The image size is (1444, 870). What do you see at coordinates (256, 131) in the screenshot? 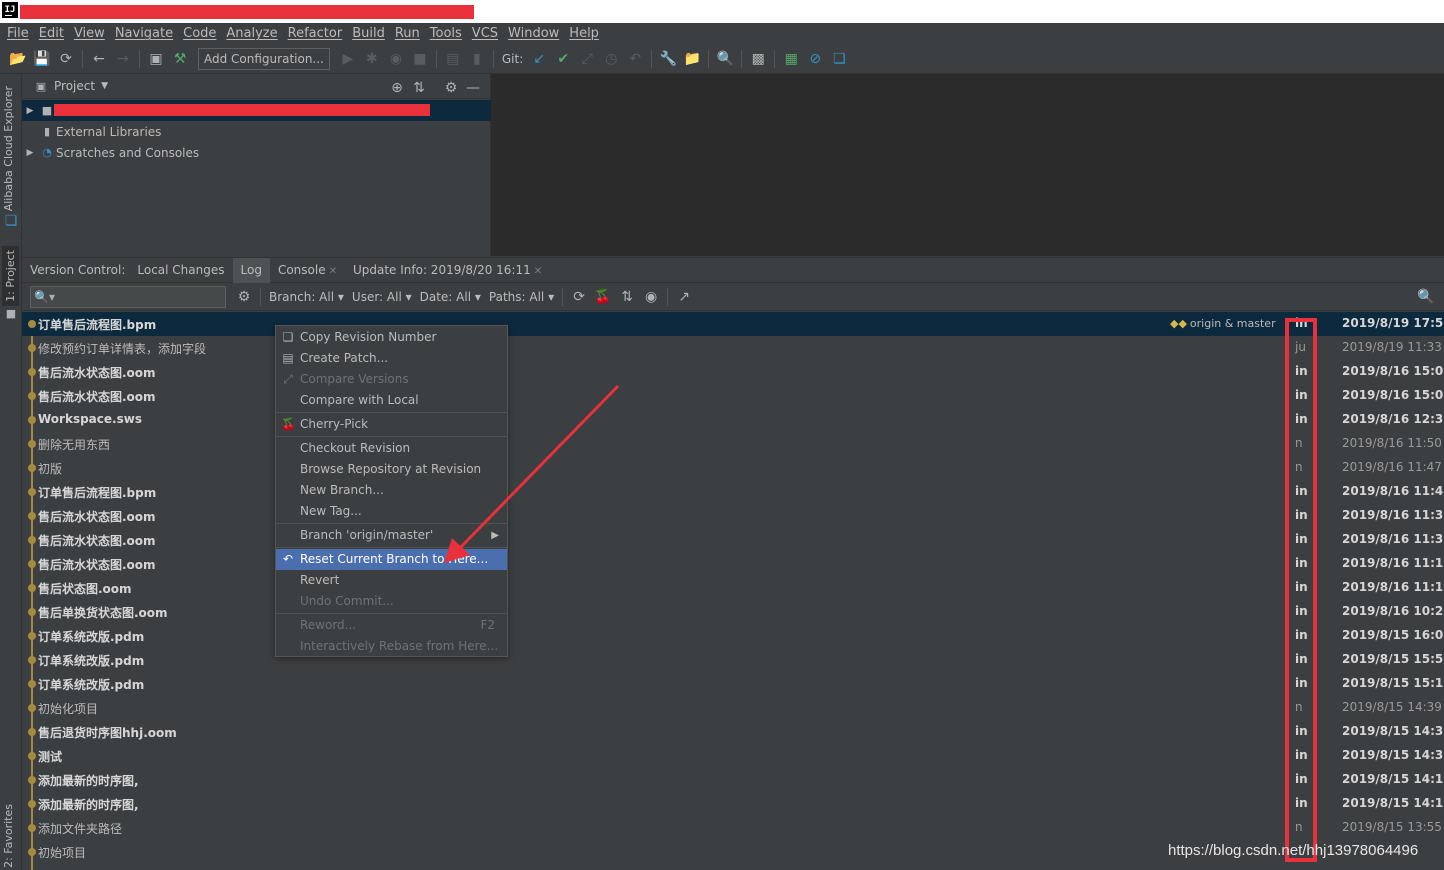
I see `tree-item-external-libraries: ▮ External Libraries` at bounding box center [256, 131].